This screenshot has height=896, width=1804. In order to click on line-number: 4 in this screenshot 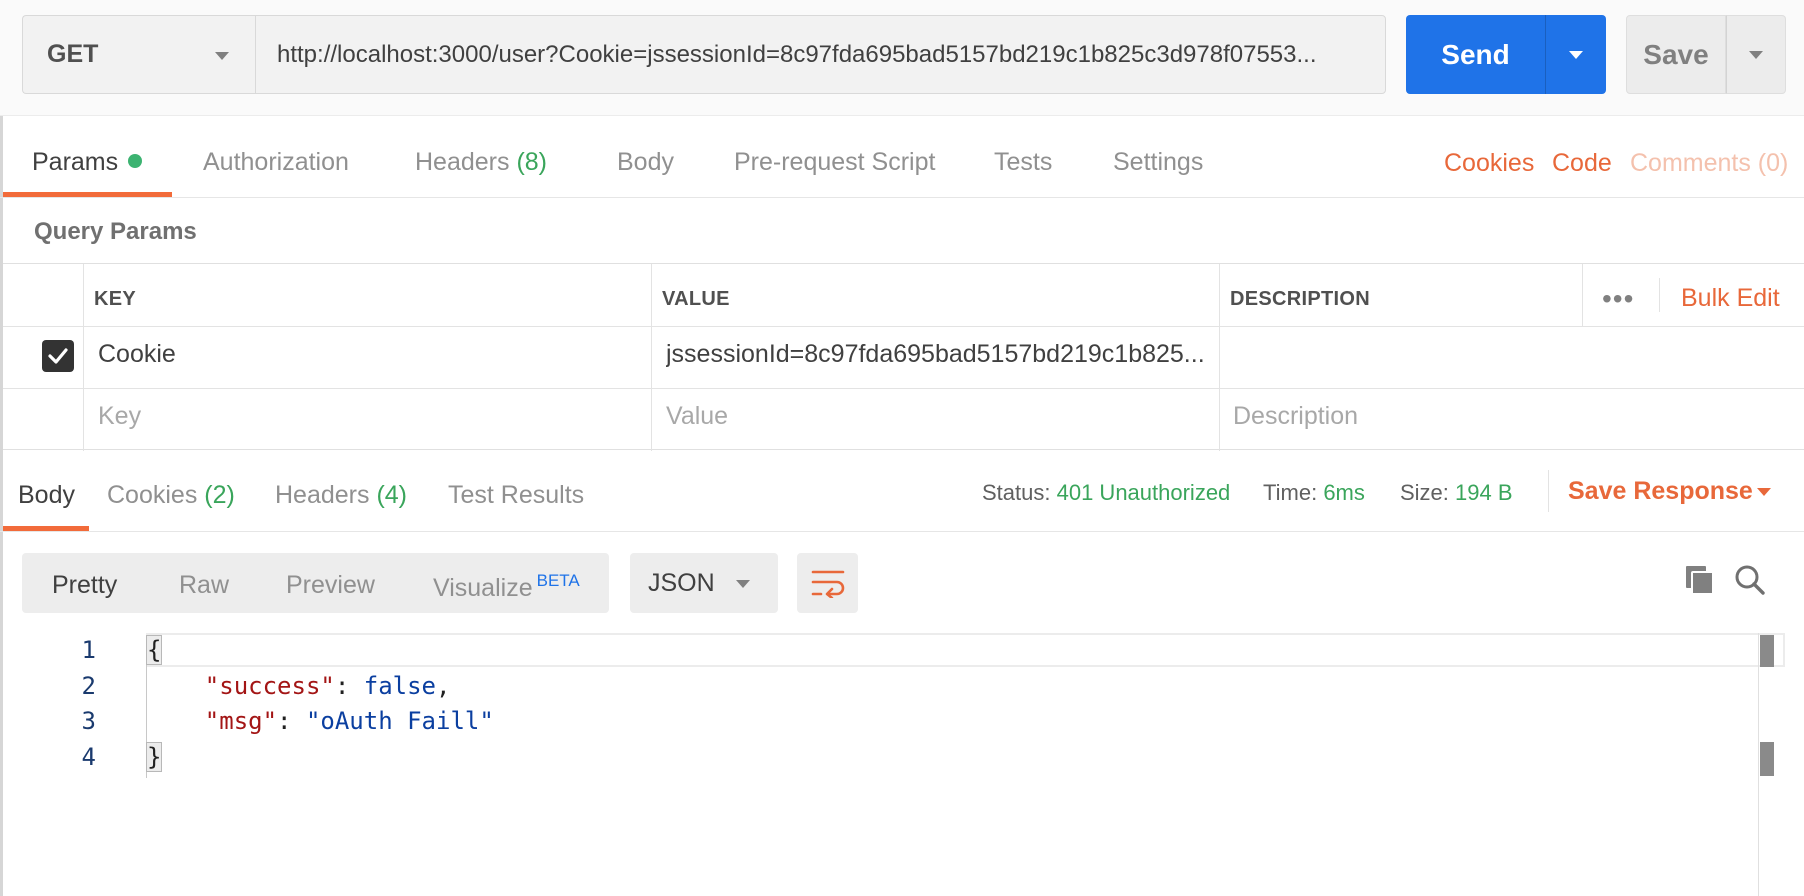, I will do `click(88, 757)`.